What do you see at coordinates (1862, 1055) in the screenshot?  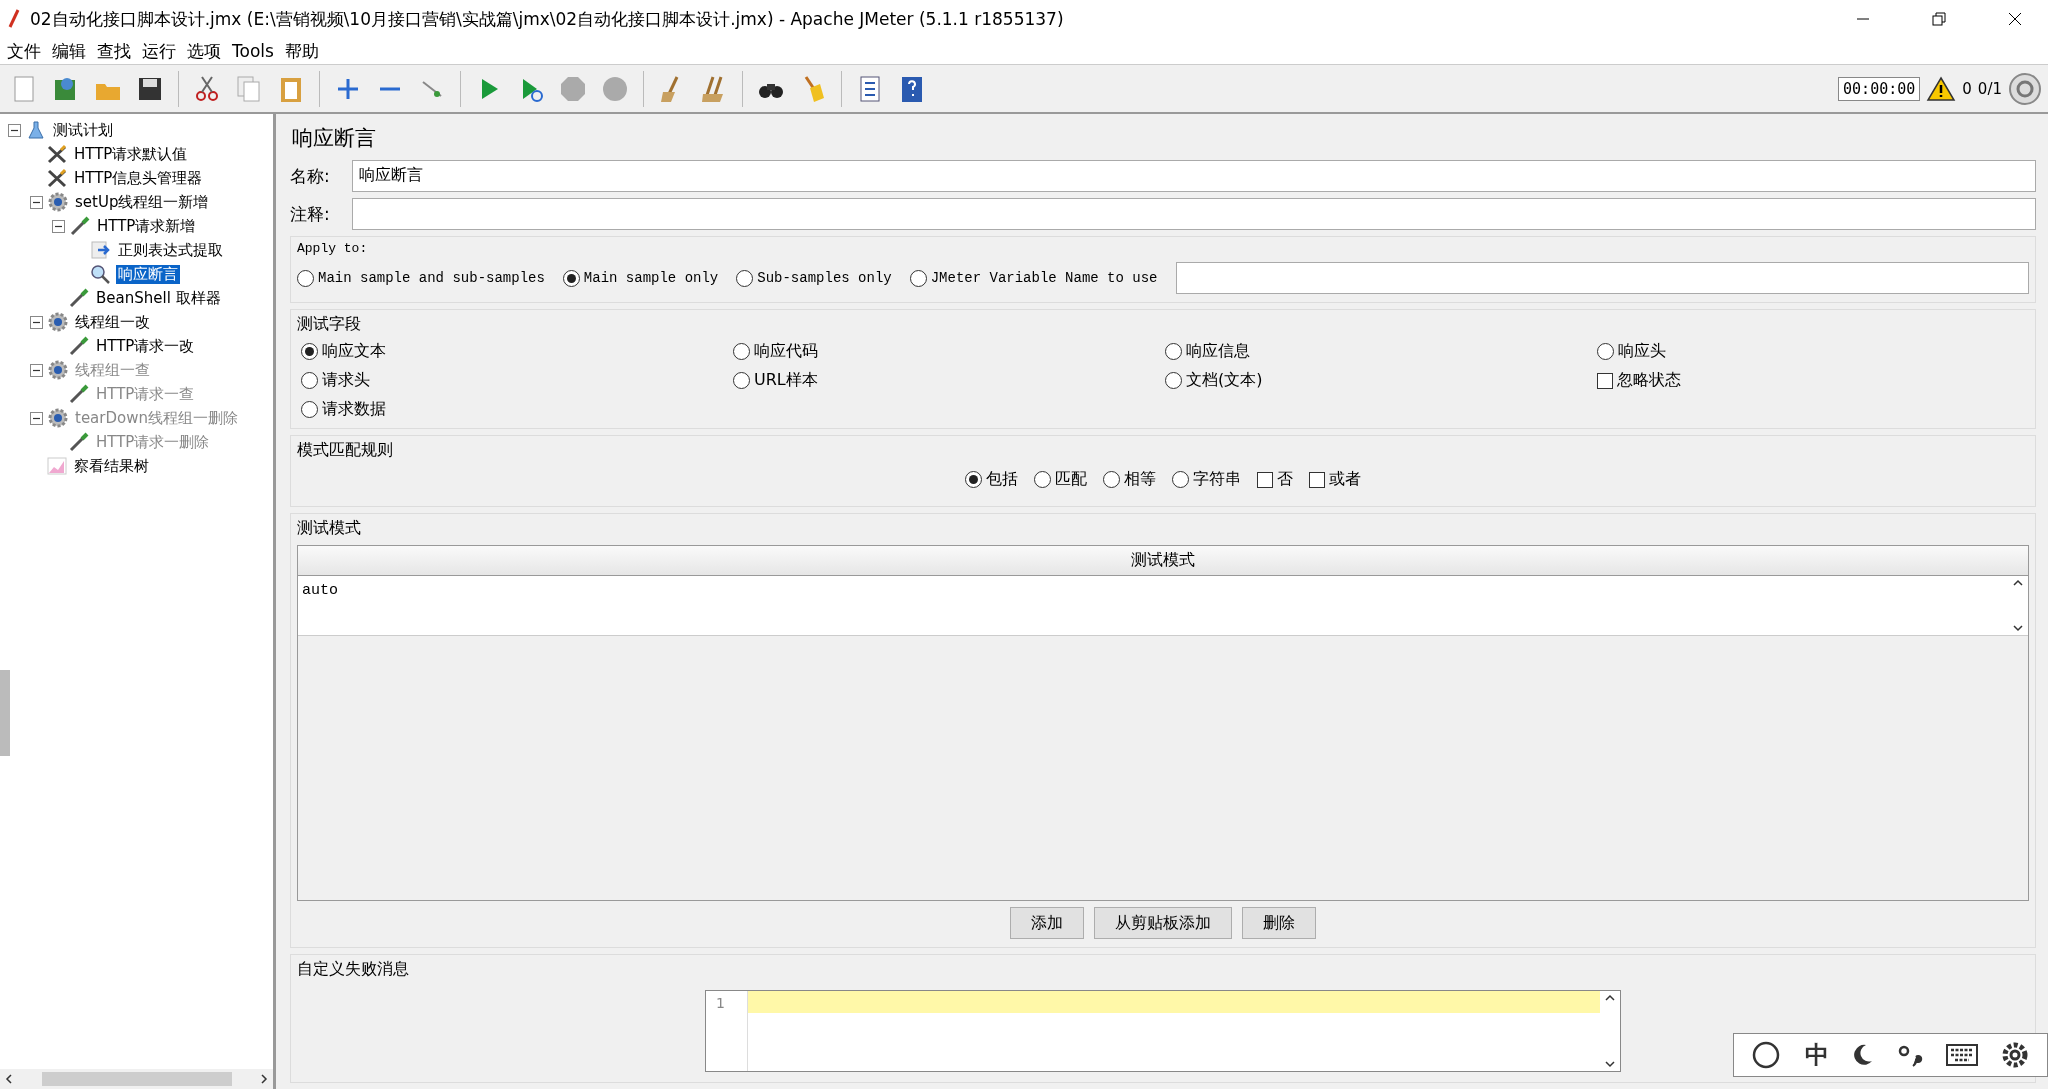 I see `moon-icon` at bounding box center [1862, 1055].